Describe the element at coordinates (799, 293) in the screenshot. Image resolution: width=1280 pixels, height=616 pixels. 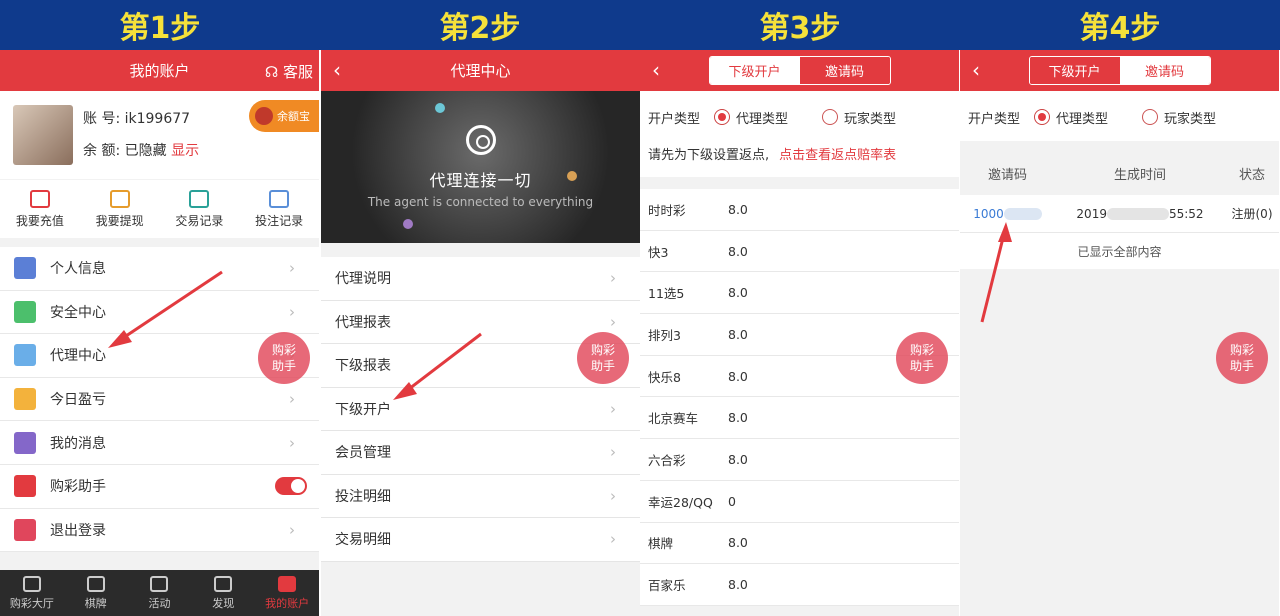
I see `rebate-row: 11选5 8.0` at that location.